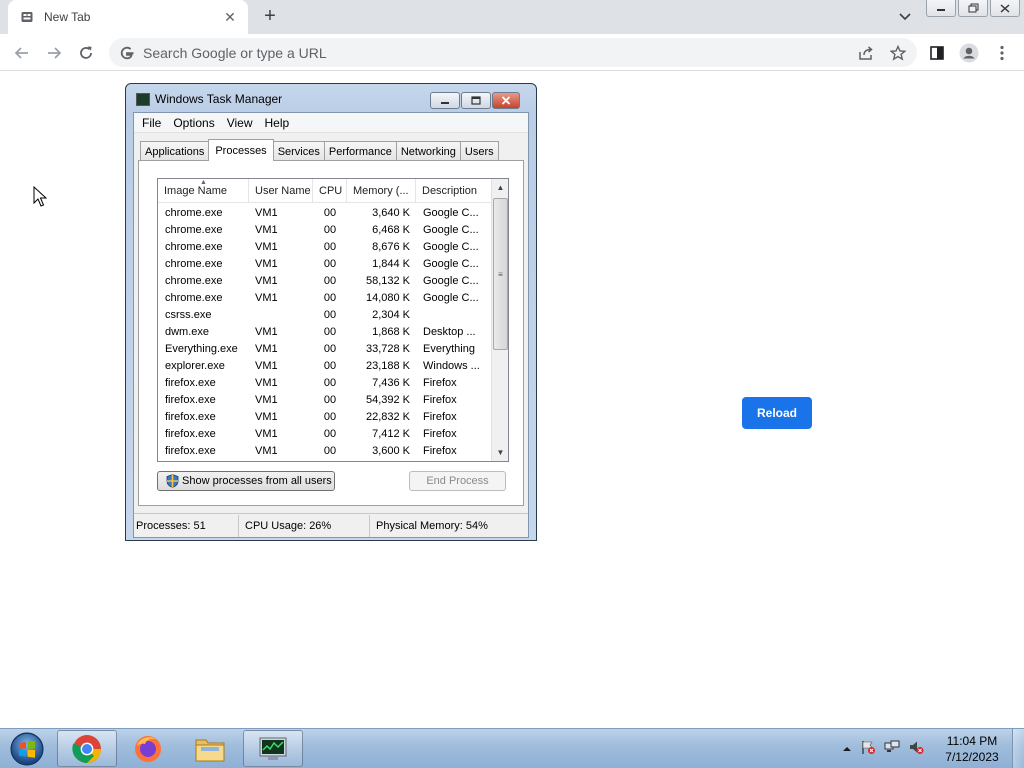 Image resolution: width=1024 pixels, height=768 pixels. What do you see at coordinates (506, 100) in the screenshot?
I see `tm-close-button` at bounding box center [506, 100].